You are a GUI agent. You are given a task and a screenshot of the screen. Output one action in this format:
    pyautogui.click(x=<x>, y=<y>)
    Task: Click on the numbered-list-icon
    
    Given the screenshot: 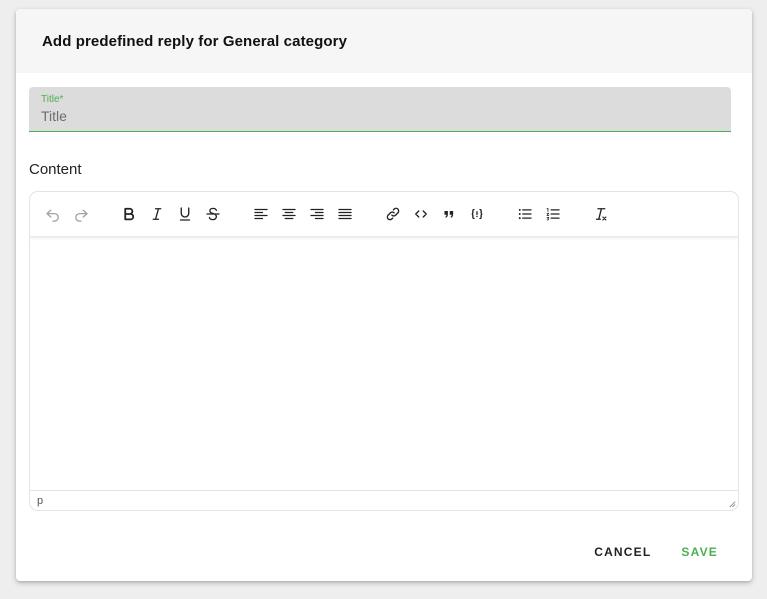 What is the action you would take?
    pyautogui.click(x=553, y=214)
    